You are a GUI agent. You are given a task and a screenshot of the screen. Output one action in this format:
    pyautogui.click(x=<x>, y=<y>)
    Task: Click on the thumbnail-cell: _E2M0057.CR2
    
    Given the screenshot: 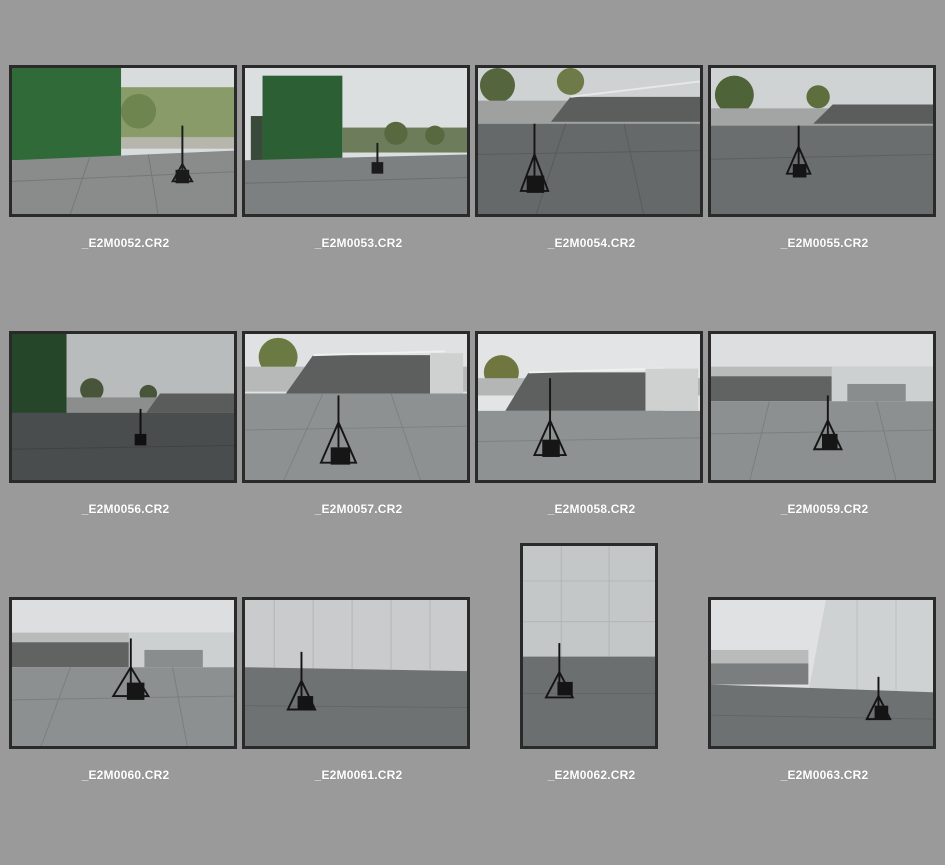 What is the action you would take?
    pyautogui.click(x=358, y=464)
    